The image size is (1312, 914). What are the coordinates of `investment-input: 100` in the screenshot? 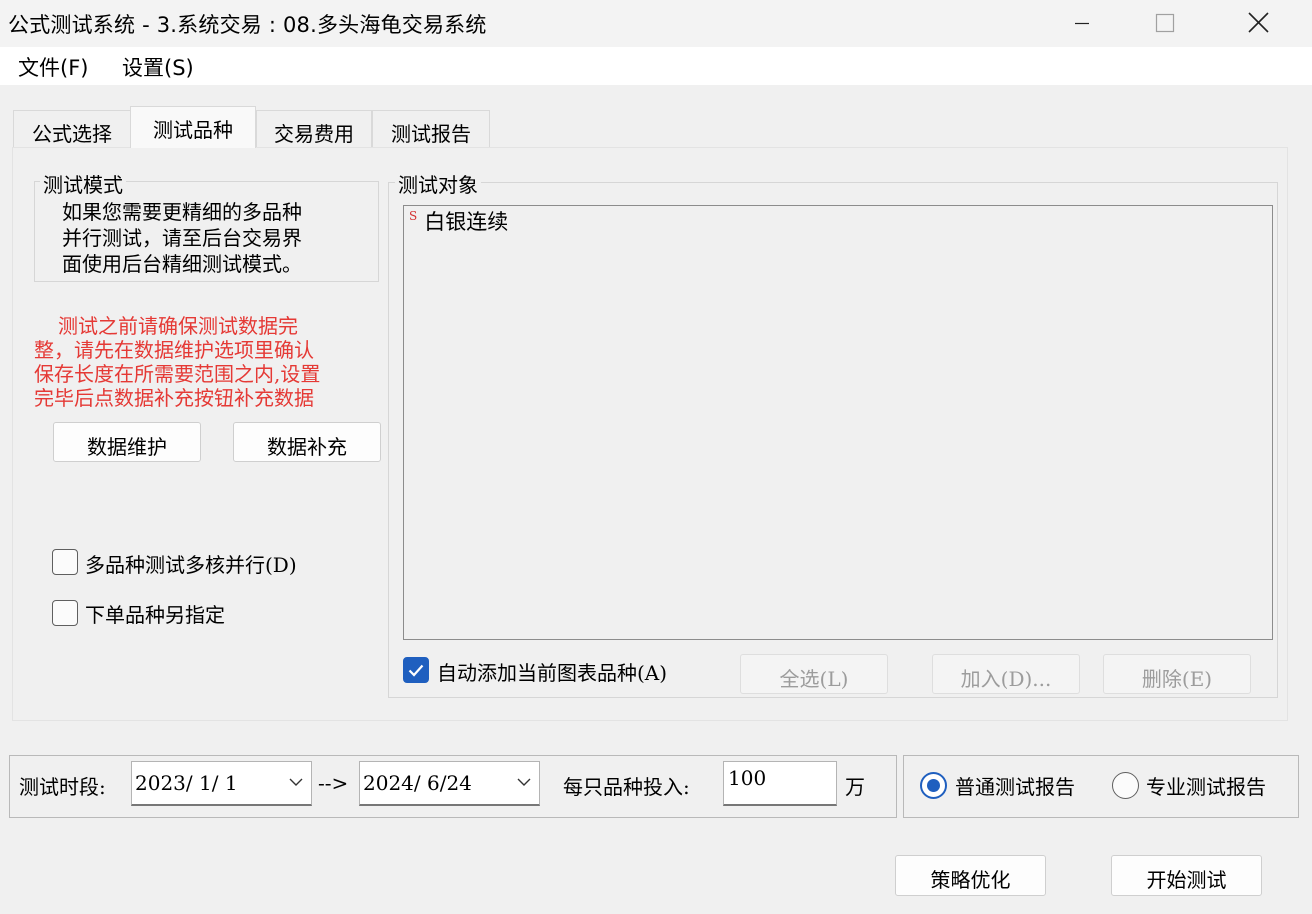 It's located at (780, 783).